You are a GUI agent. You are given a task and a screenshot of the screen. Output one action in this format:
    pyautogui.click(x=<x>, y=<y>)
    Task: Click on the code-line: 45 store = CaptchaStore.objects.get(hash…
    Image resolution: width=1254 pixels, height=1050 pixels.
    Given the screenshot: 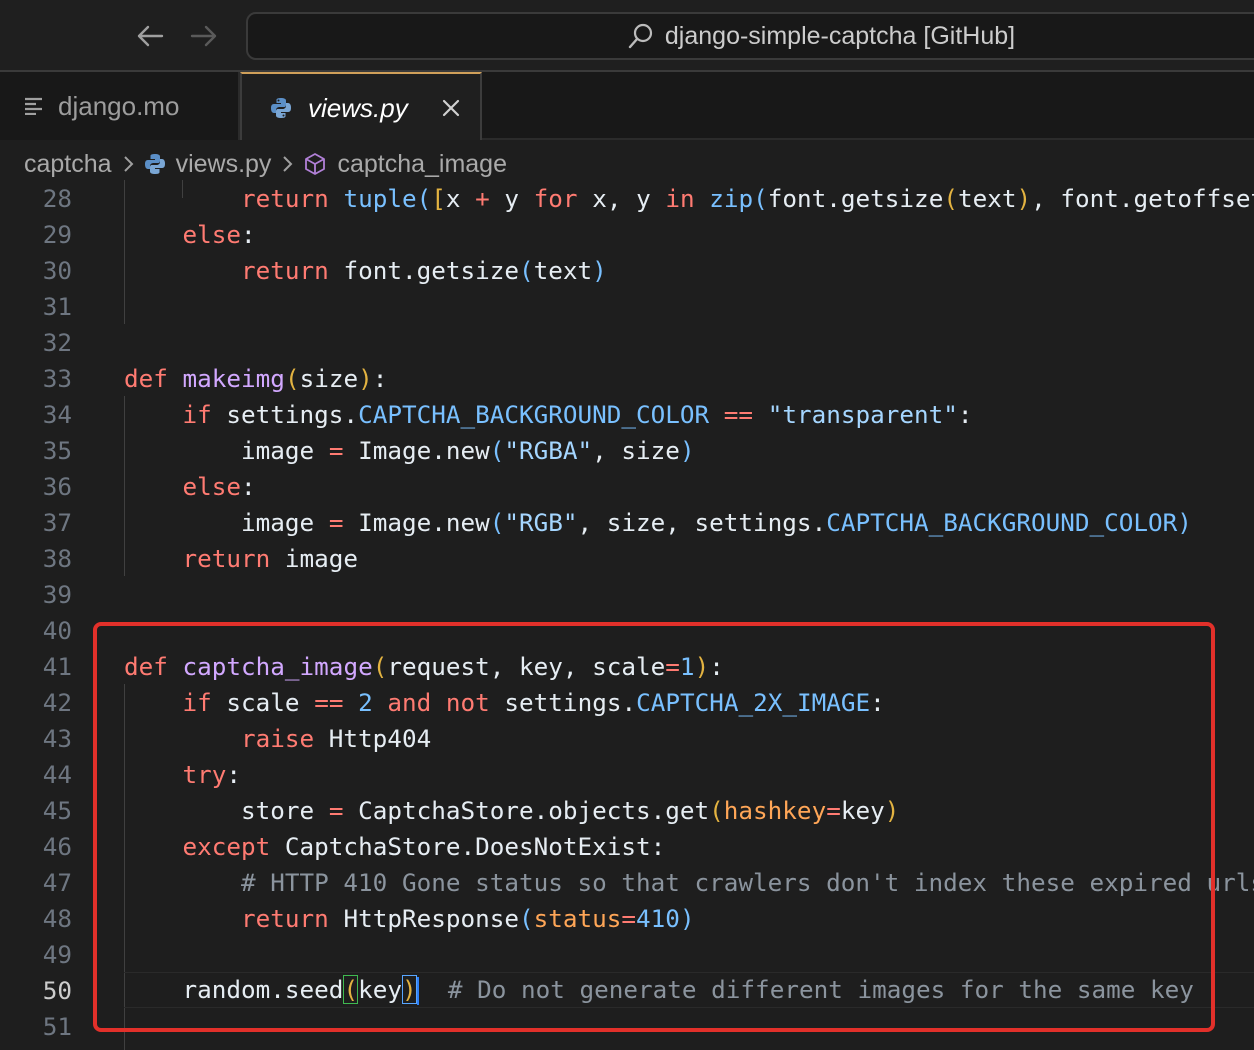 What is the action you would take?
    pyautogui.click(x=627, y=810)
    